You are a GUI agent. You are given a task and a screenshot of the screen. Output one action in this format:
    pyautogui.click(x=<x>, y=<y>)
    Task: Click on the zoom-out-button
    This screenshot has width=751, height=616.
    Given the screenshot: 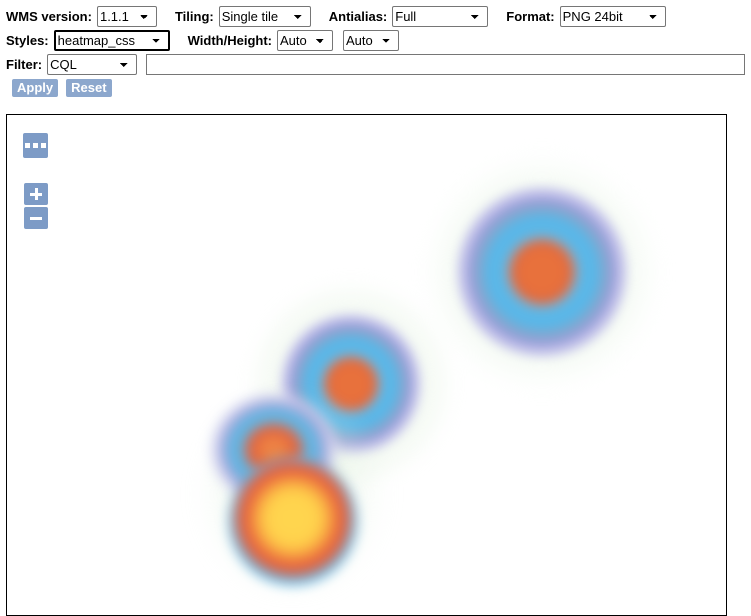 What is the action you would take?
    pyautogui.click(x=36, y=218)
    